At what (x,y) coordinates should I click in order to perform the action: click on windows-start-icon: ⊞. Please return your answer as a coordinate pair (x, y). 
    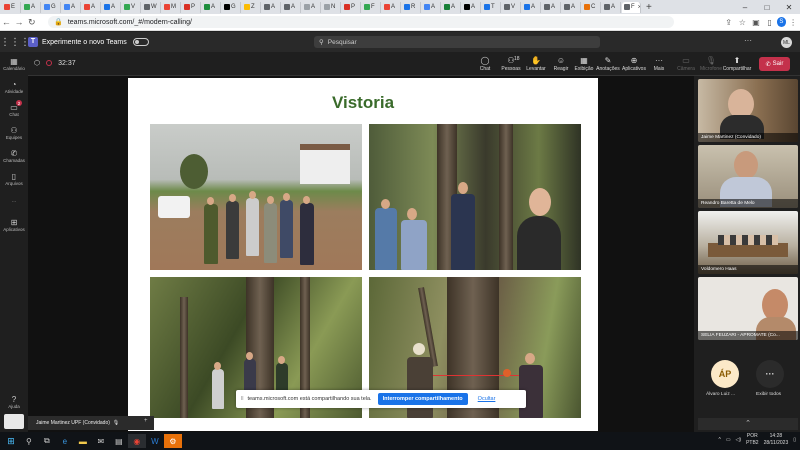
    Looking at the image, I should click on (11, 441).